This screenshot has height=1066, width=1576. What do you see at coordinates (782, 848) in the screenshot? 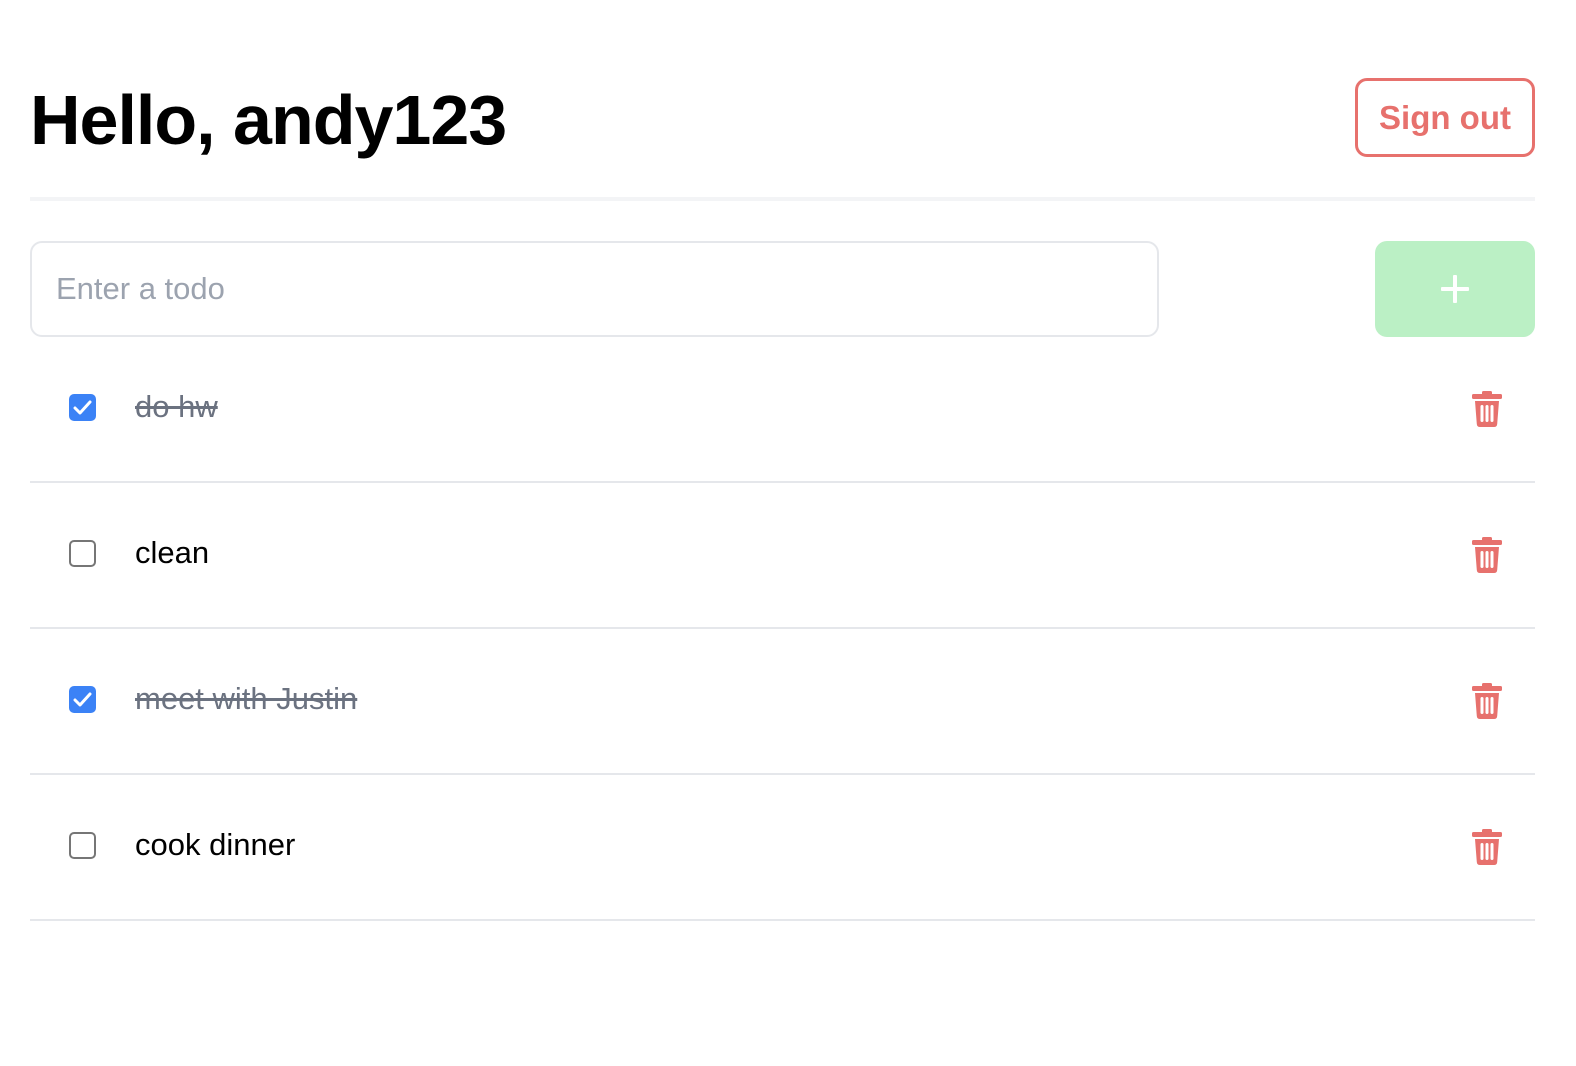
I see `todo-item: cook dinner` at bounding box center [782, 848].